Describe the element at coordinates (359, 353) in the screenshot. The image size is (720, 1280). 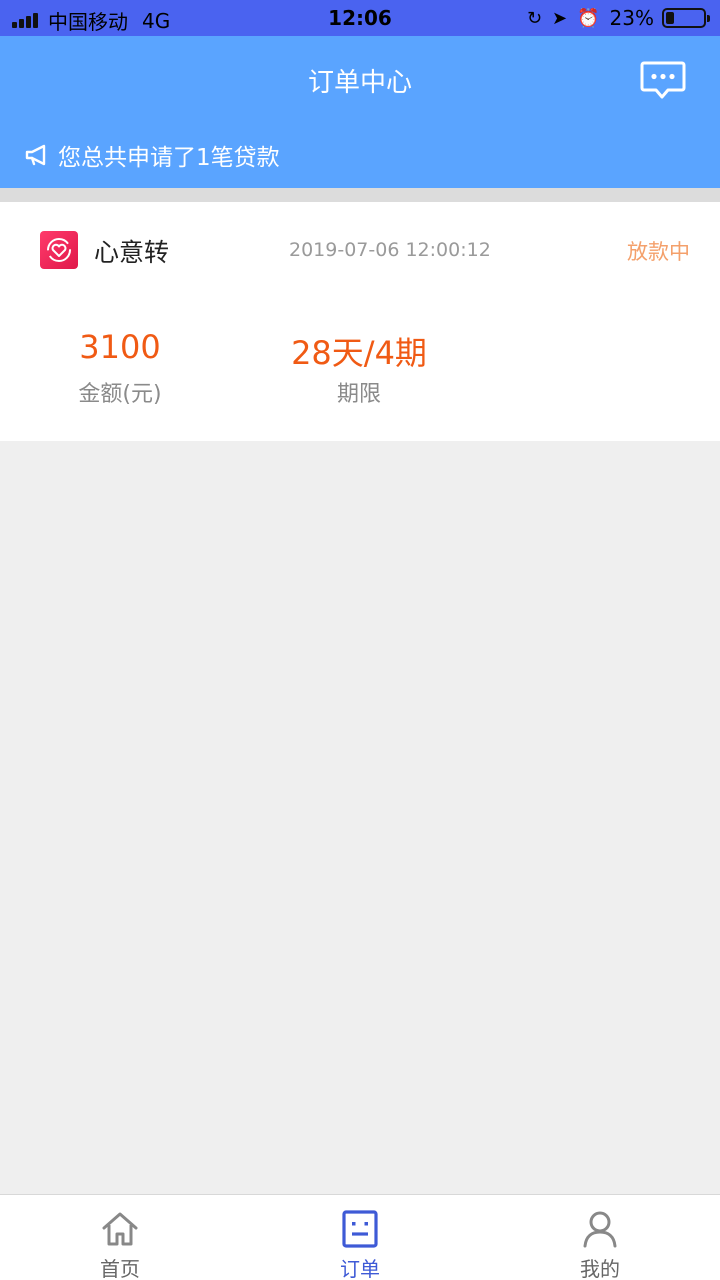
I see `term-value: 28天/4期` at that location.